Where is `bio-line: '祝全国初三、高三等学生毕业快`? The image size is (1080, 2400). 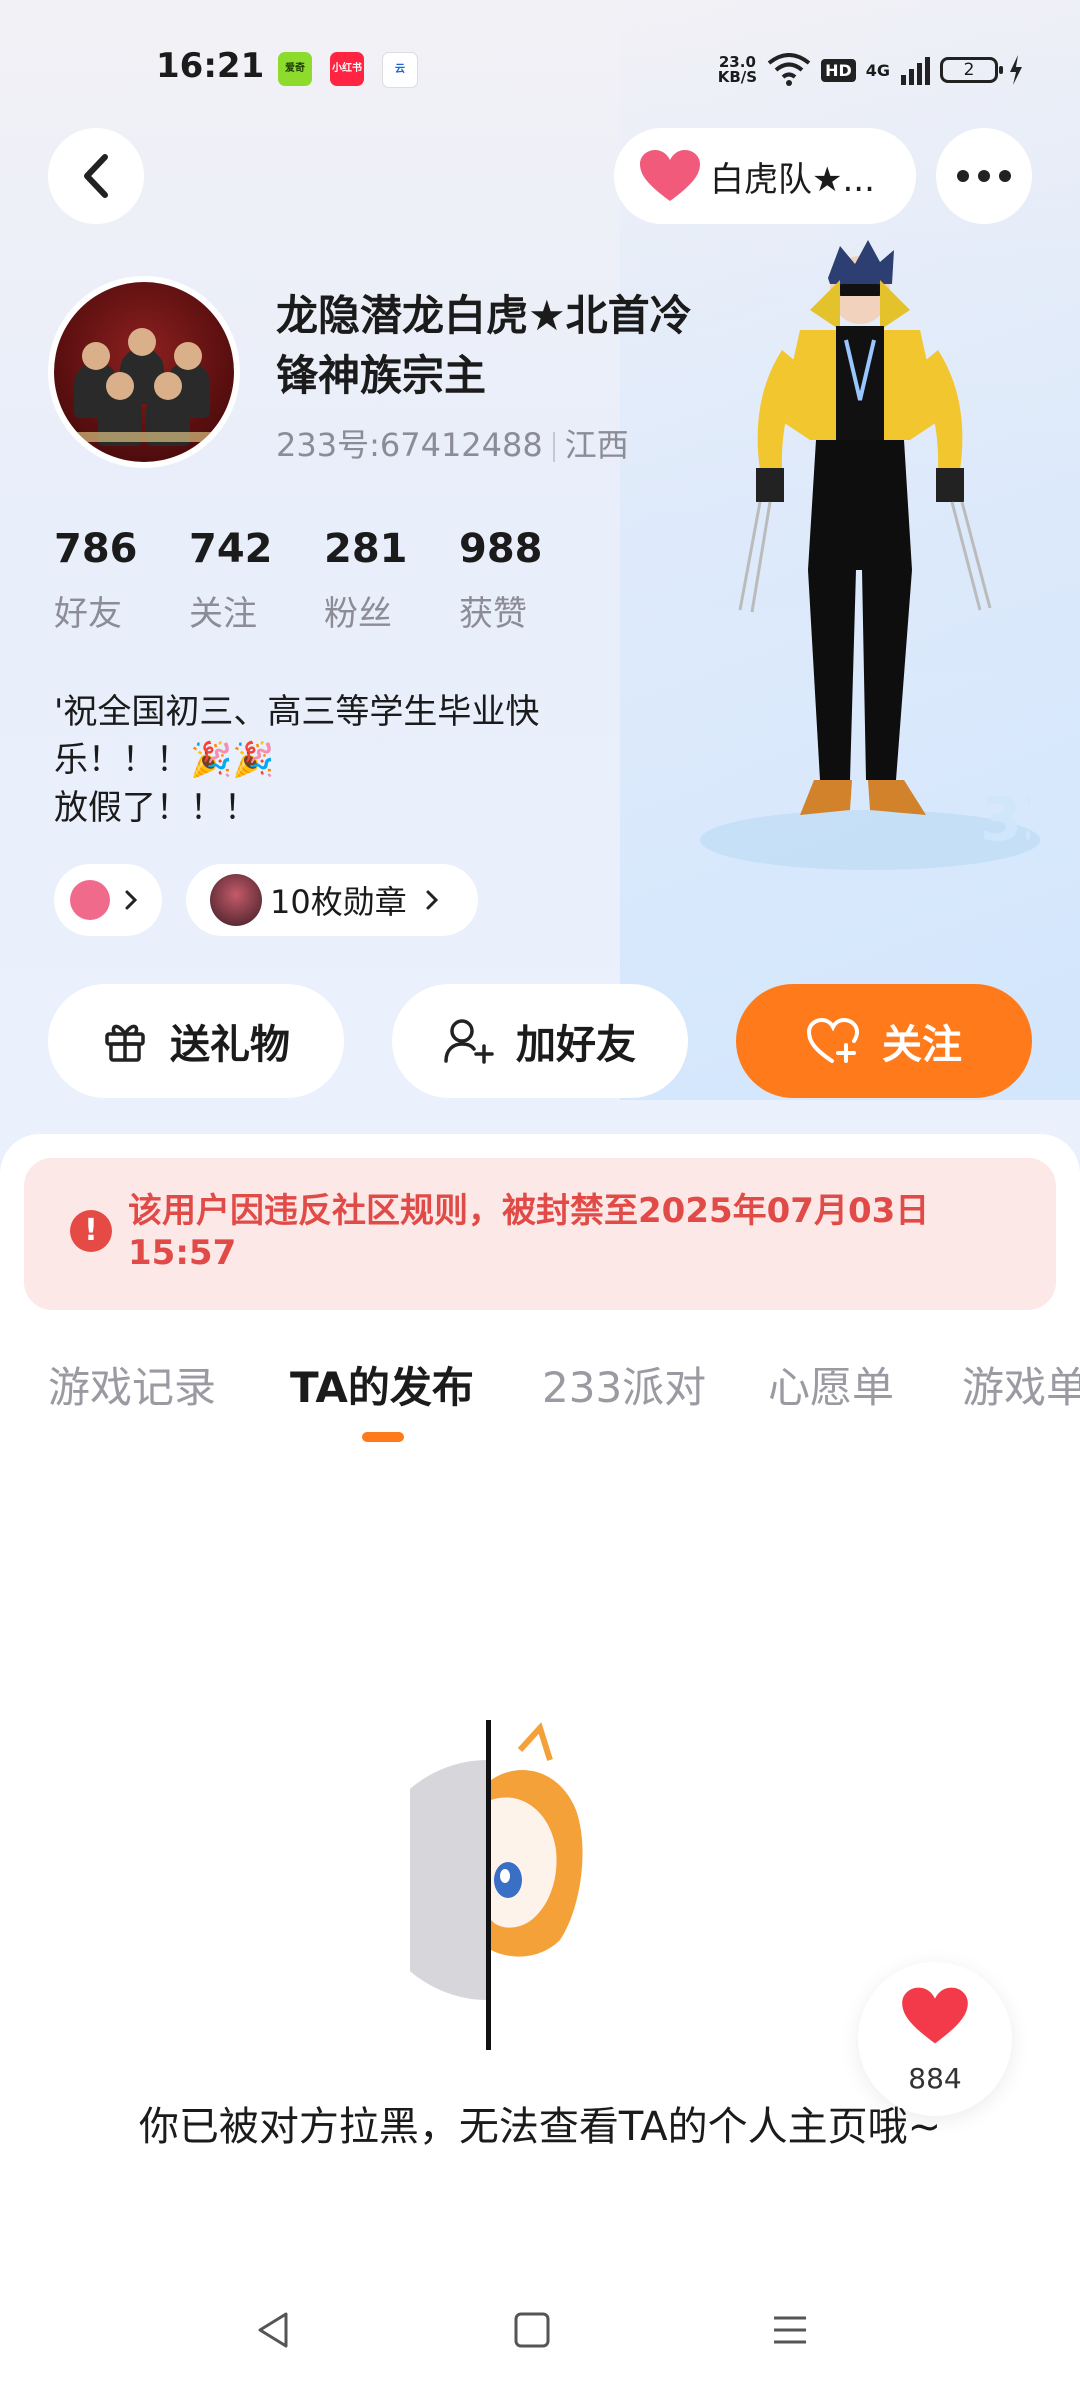 bio-line: '祝全国初三、高三等学生毕业快 is located at coordinates (297, 712).